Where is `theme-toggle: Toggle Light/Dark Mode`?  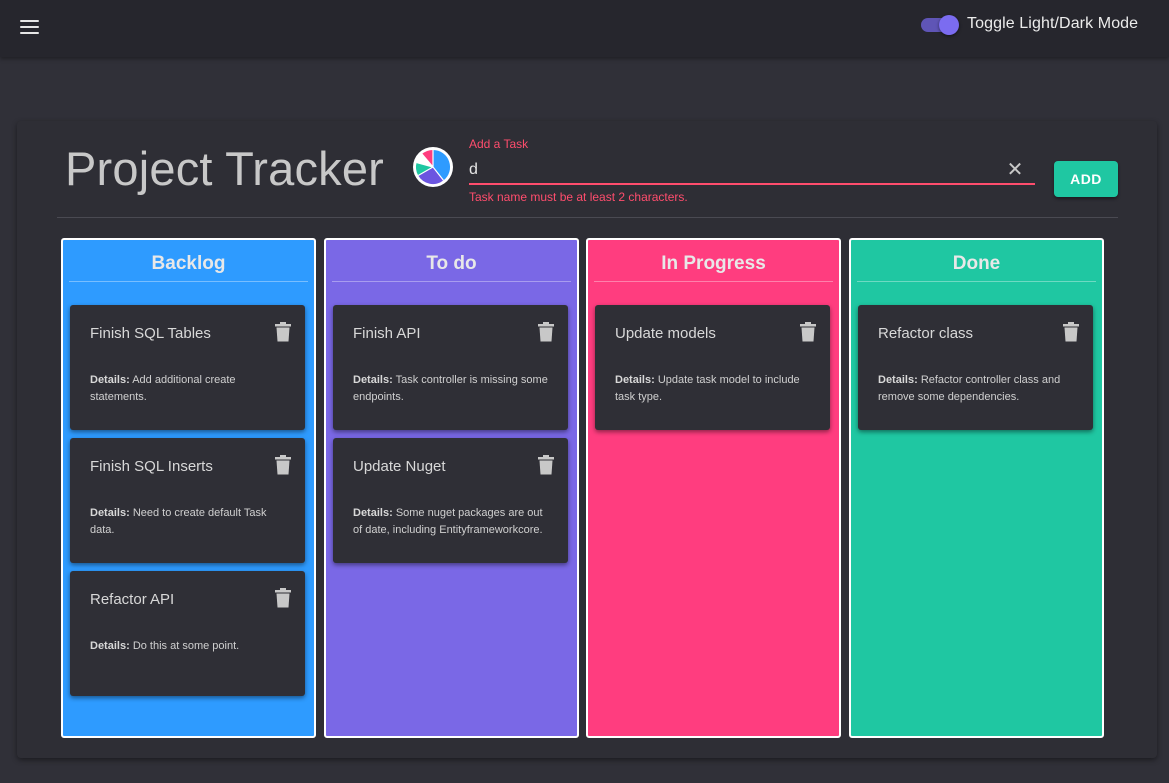
theme-toggle: Toggle Light/Dark Mode is located at coordinates (1030, 24).